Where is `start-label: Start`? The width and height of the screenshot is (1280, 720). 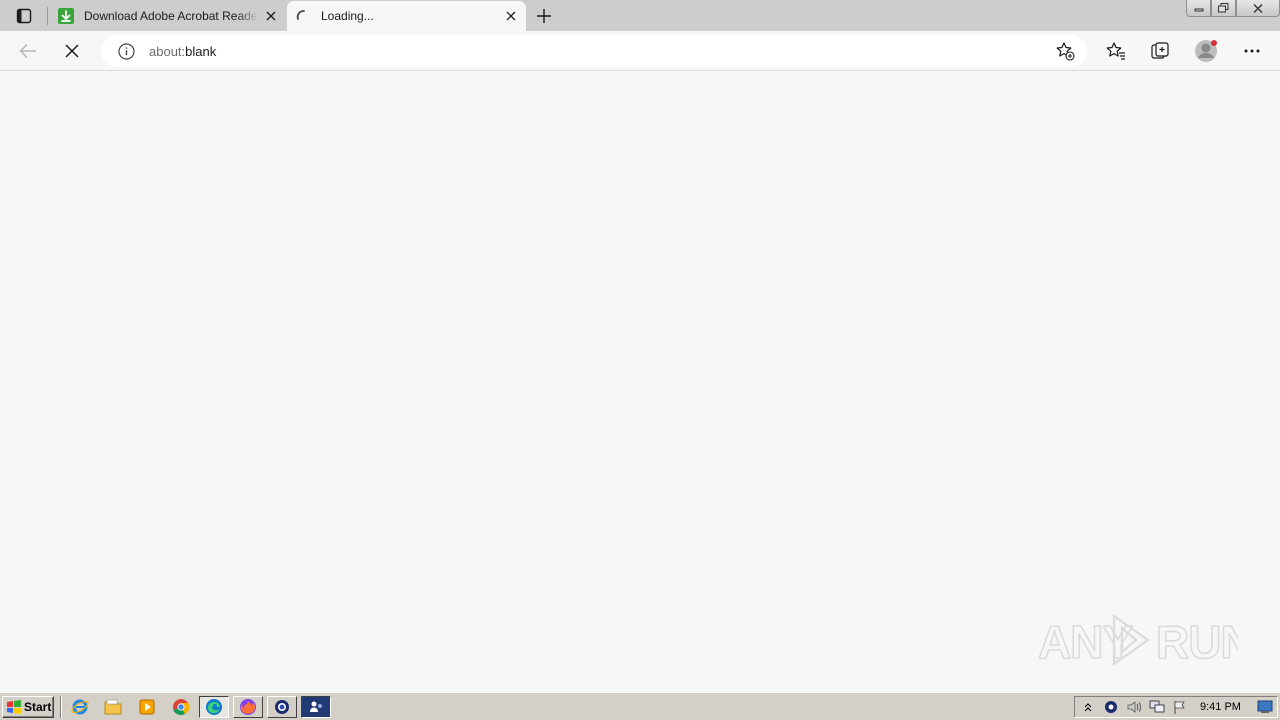
start-label: Start is located at coordinates (38, 707).